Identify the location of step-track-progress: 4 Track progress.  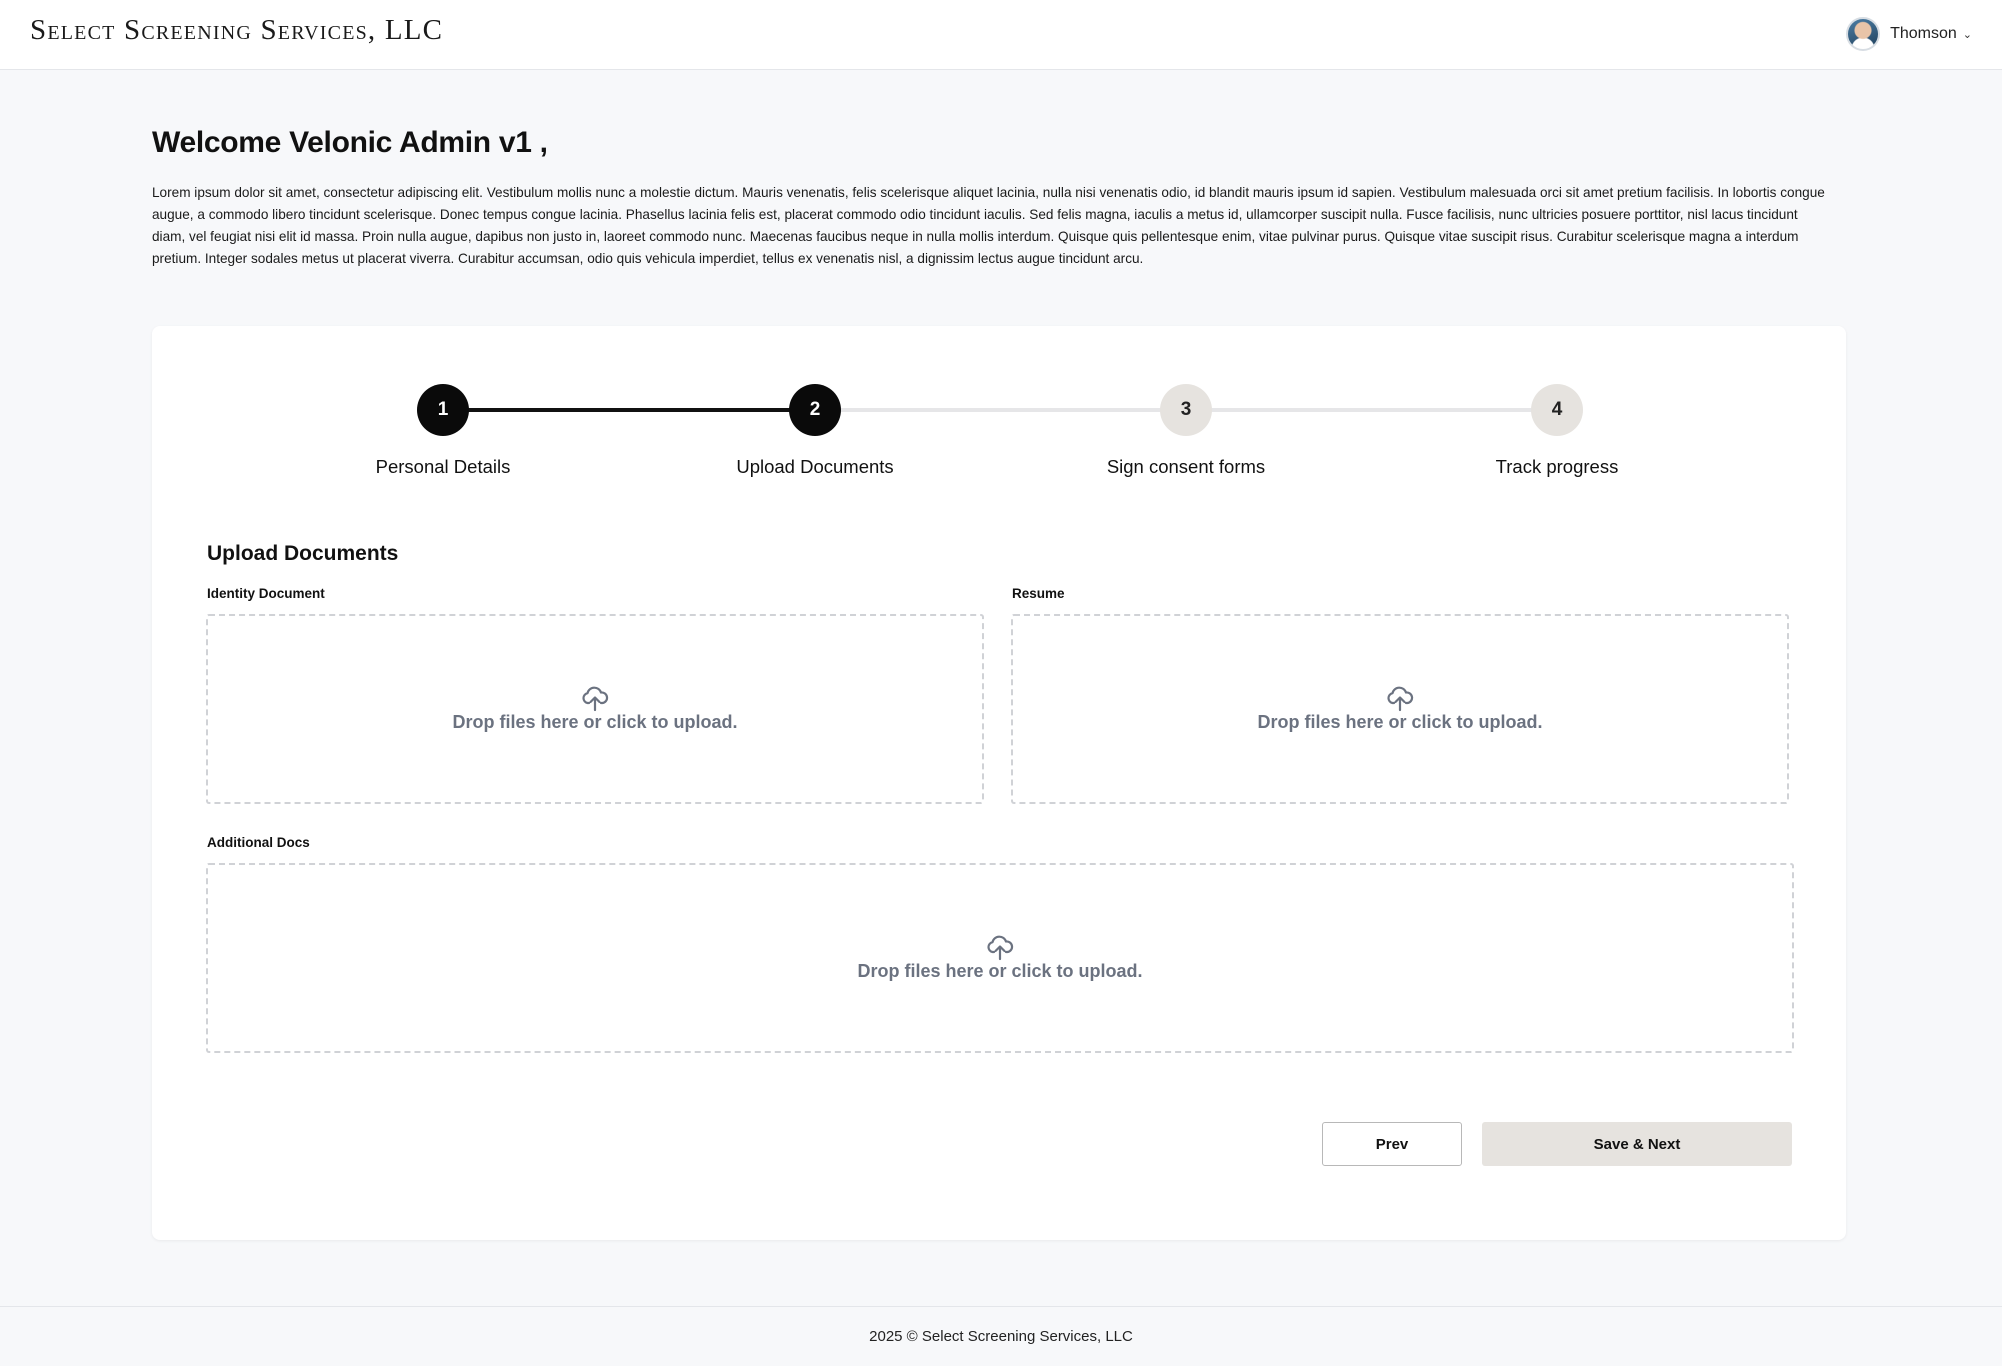
(1557, 431).